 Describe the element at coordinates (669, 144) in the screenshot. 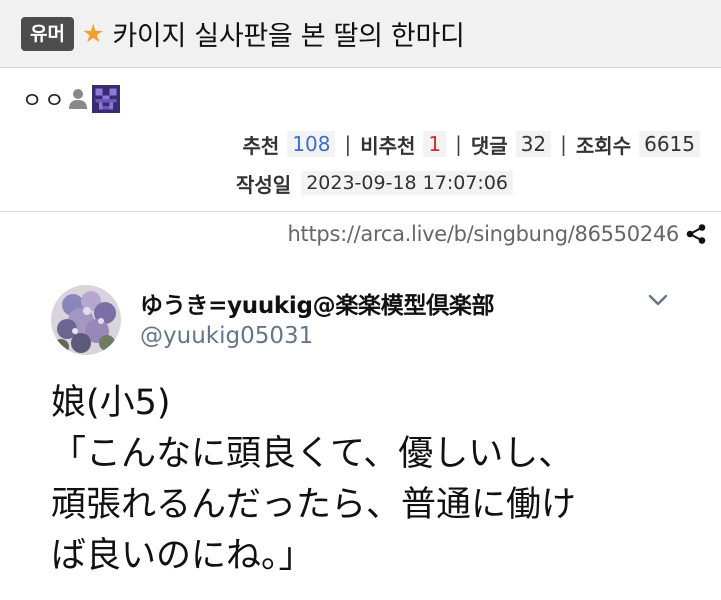

I see `views-count: 6615` at that location.